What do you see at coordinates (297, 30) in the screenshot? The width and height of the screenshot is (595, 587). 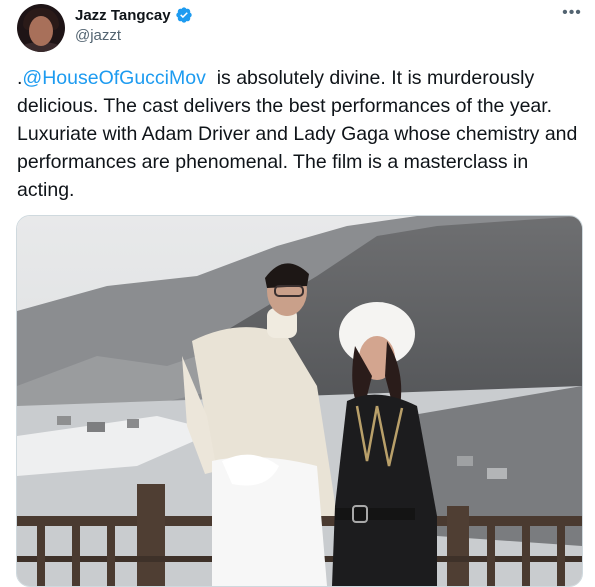 I see `tweet-header: Jazz Tangcay @jazzt •••` at bounding box center [297, 30].